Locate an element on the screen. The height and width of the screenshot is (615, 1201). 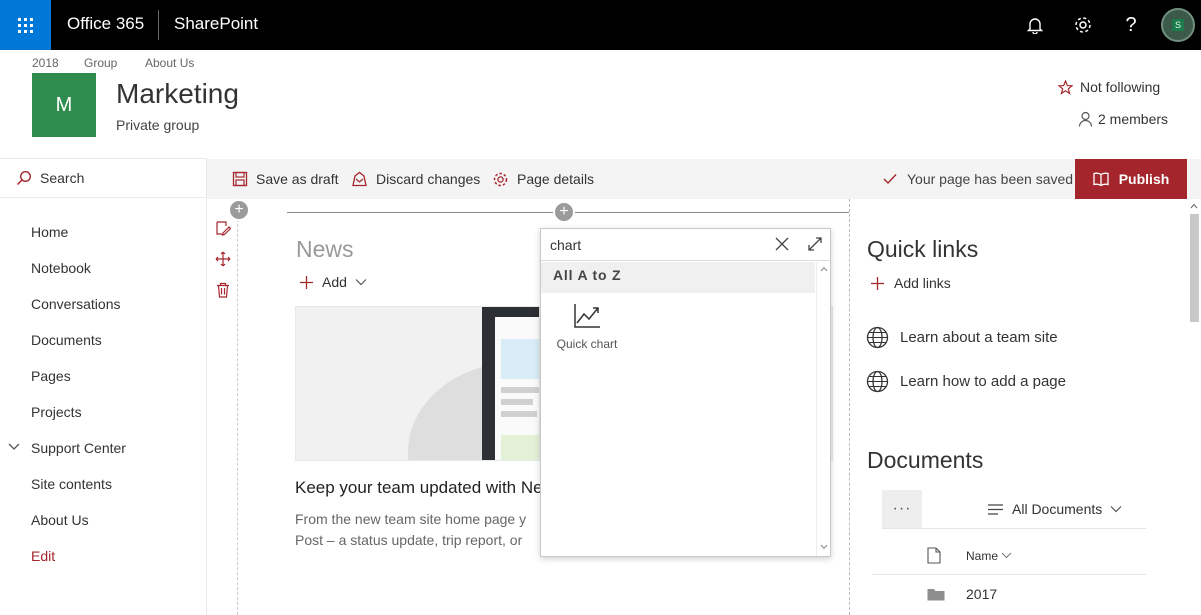
picker-category-header: All A to Z is located at coordinates (678, 277).